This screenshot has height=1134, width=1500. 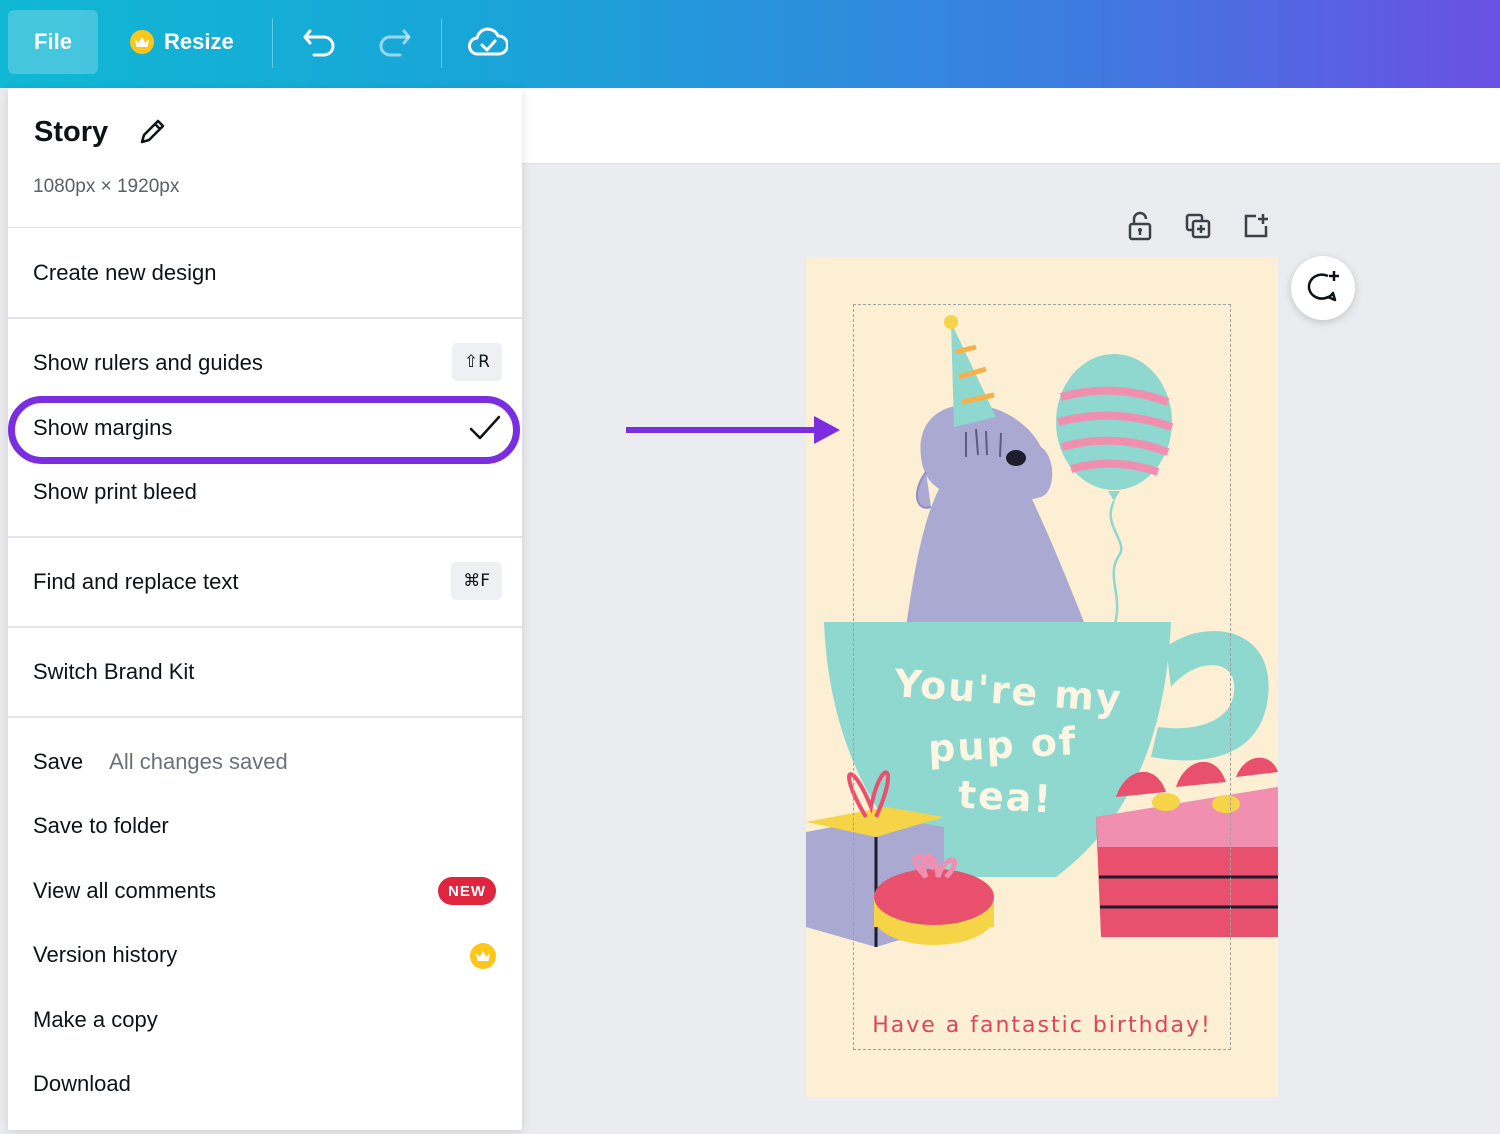 I want to click on shortcut-badge: ⌘F, so click(x=476, y=581).